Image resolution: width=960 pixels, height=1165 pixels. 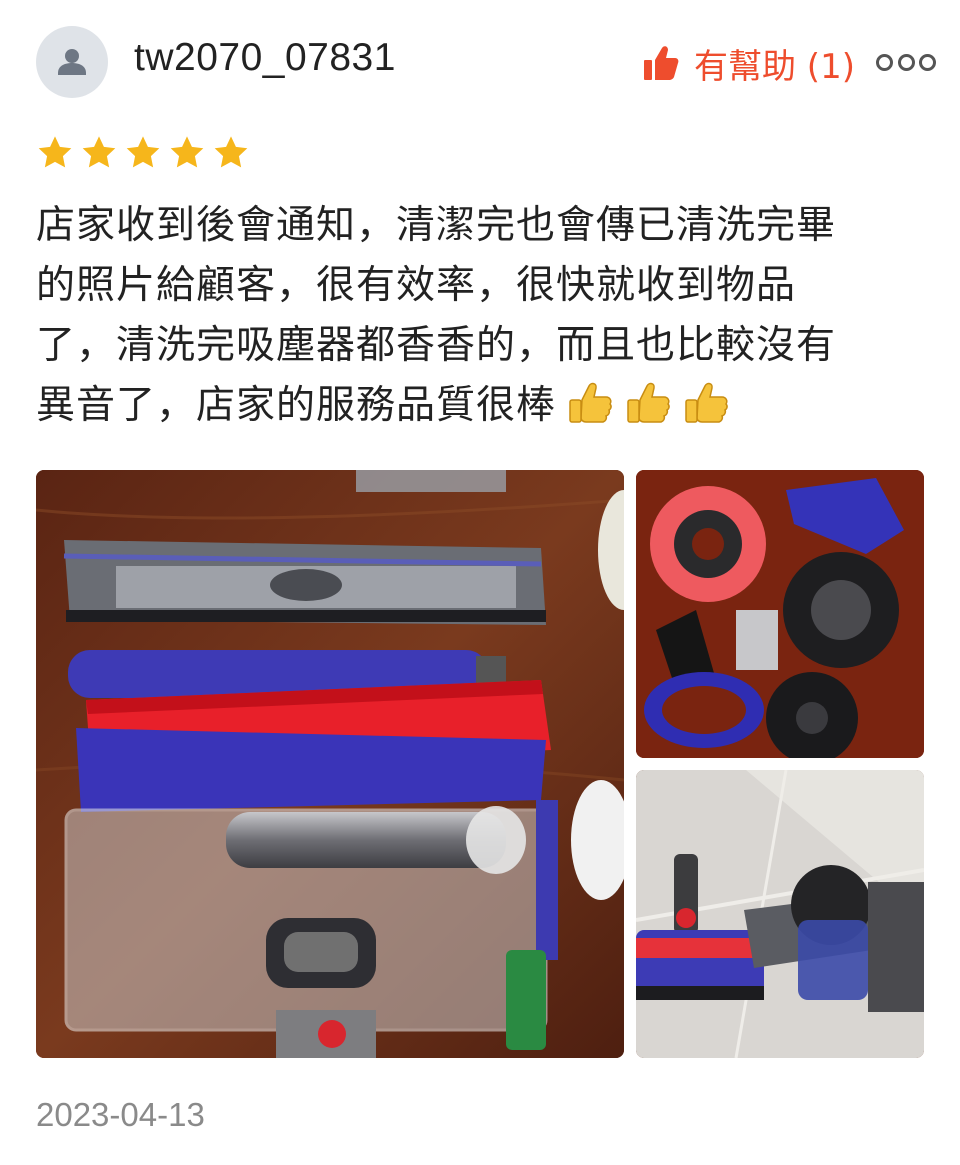 I want to click on photo-vacuum-filter-parts, so click(x=780, y=614).